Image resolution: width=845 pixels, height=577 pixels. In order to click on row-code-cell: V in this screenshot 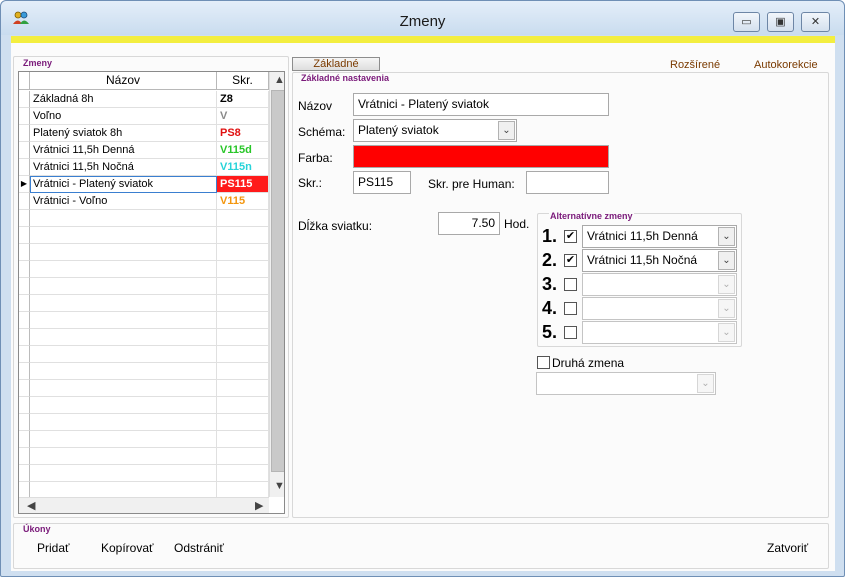, I will do `click(243, 116)`.